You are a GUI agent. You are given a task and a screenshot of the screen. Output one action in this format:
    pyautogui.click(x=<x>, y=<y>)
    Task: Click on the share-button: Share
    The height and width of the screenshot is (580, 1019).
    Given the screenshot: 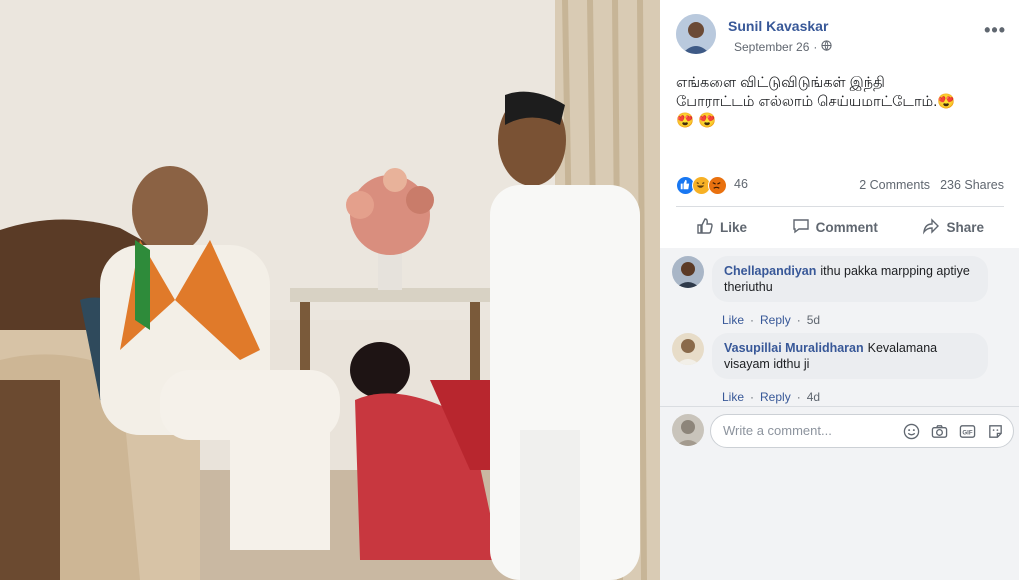 What is the action you would take?
    pyautogui.click(x=953, y=227)
    